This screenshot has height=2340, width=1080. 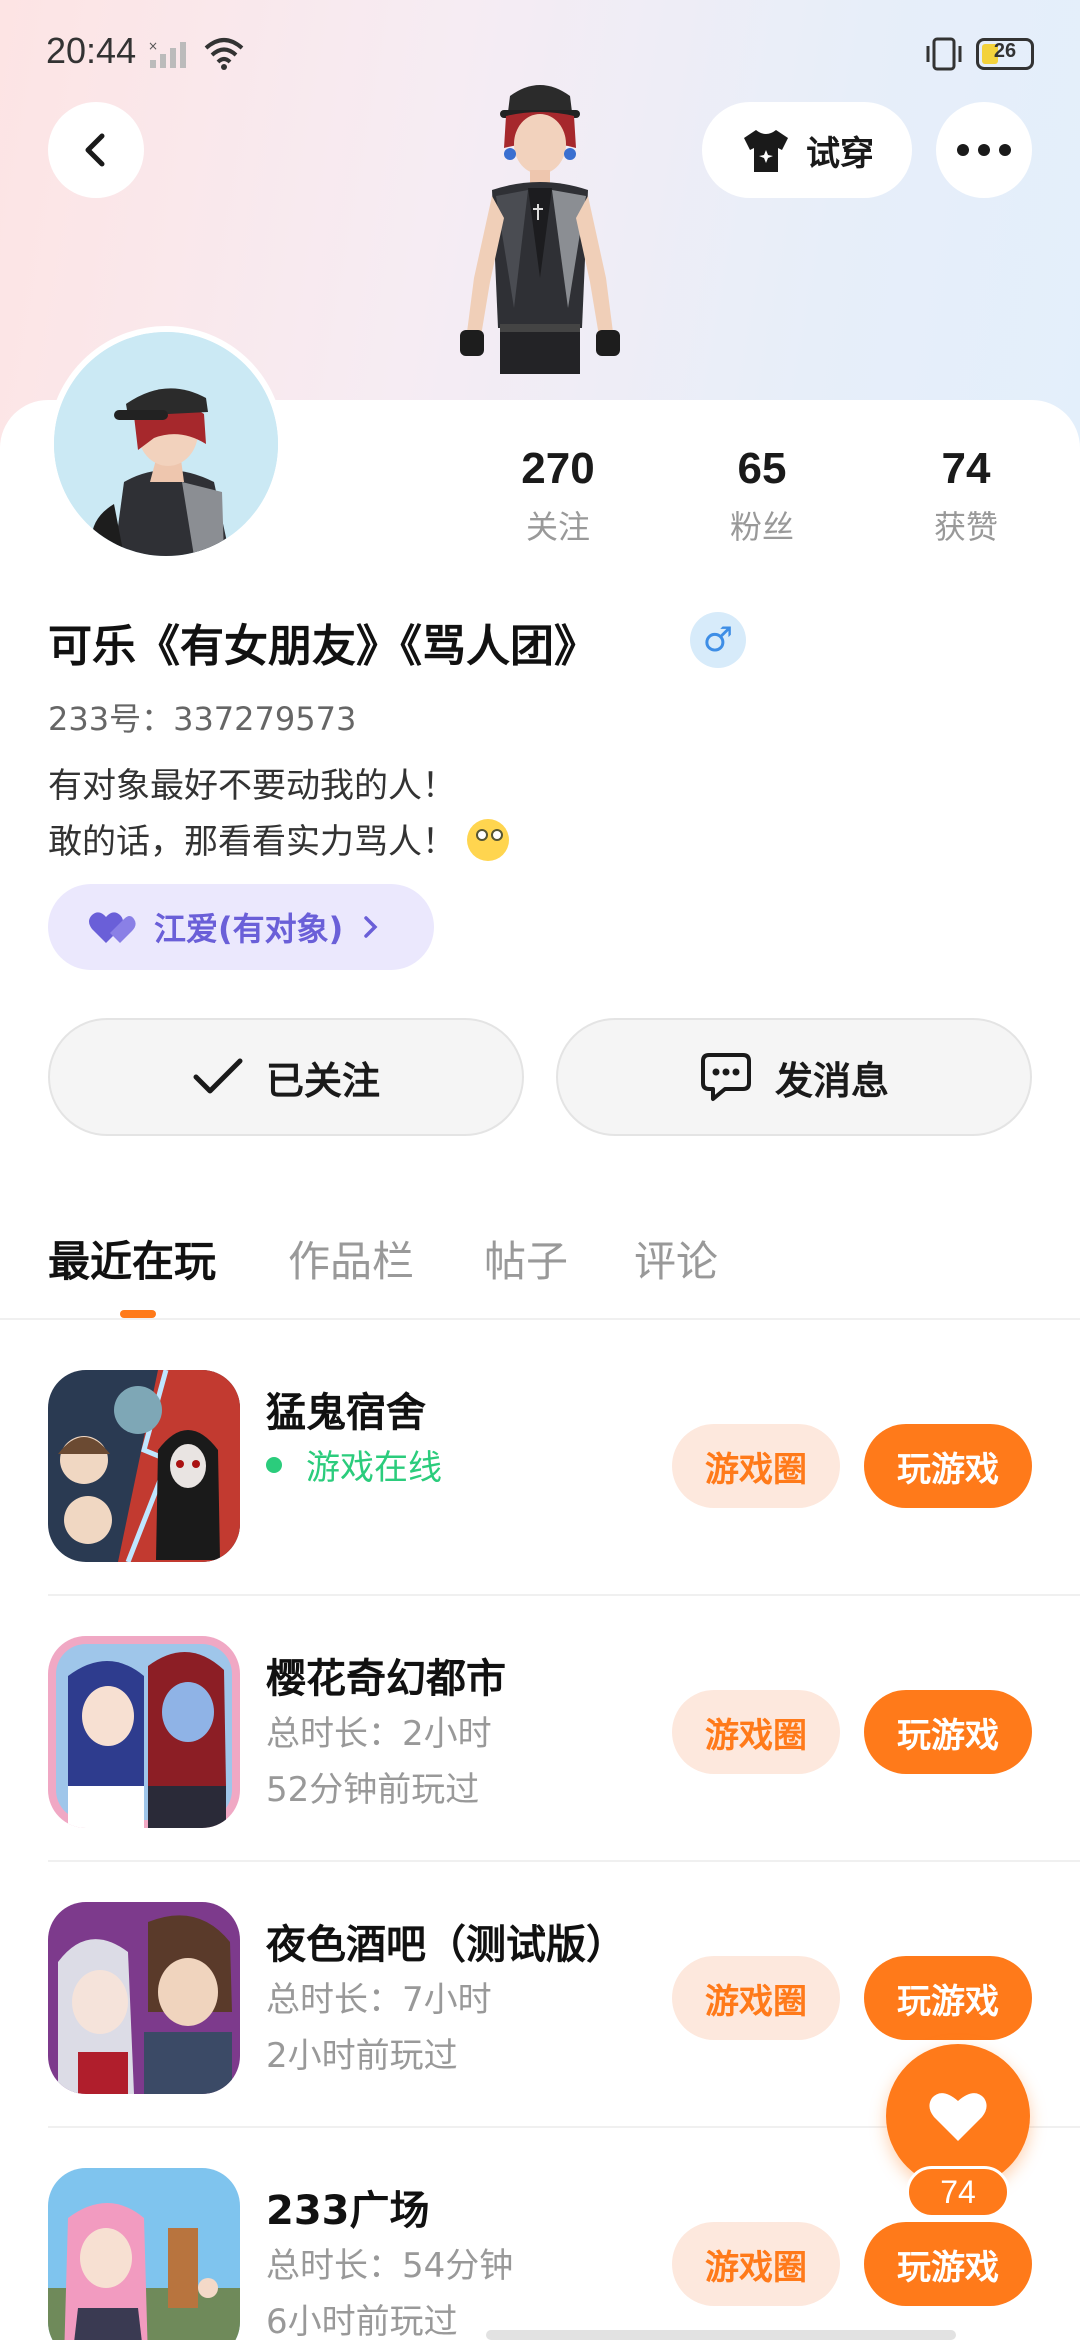 I want to click on signal-icon: ×, so click(x=167, y=54).